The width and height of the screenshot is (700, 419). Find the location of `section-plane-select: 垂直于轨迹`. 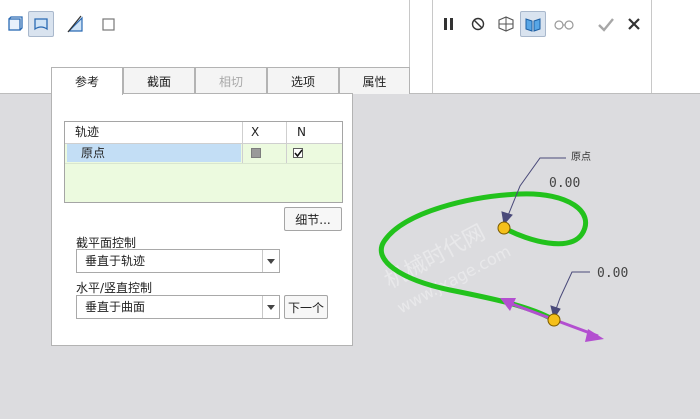

section-plane-select: 垂直于轨迹 is located at coordinates (178, 261).